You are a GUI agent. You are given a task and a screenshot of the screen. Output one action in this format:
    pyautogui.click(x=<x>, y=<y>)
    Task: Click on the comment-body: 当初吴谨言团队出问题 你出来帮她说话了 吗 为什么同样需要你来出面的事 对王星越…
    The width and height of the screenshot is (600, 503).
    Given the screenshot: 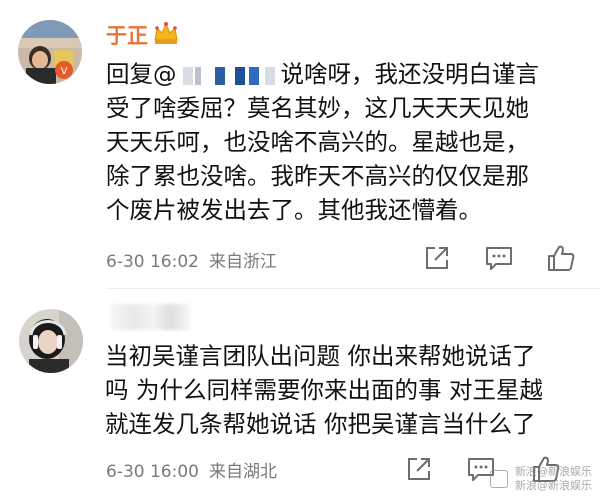 What is the action you would take?
    pyautogui.click(x=324, y=390)
    